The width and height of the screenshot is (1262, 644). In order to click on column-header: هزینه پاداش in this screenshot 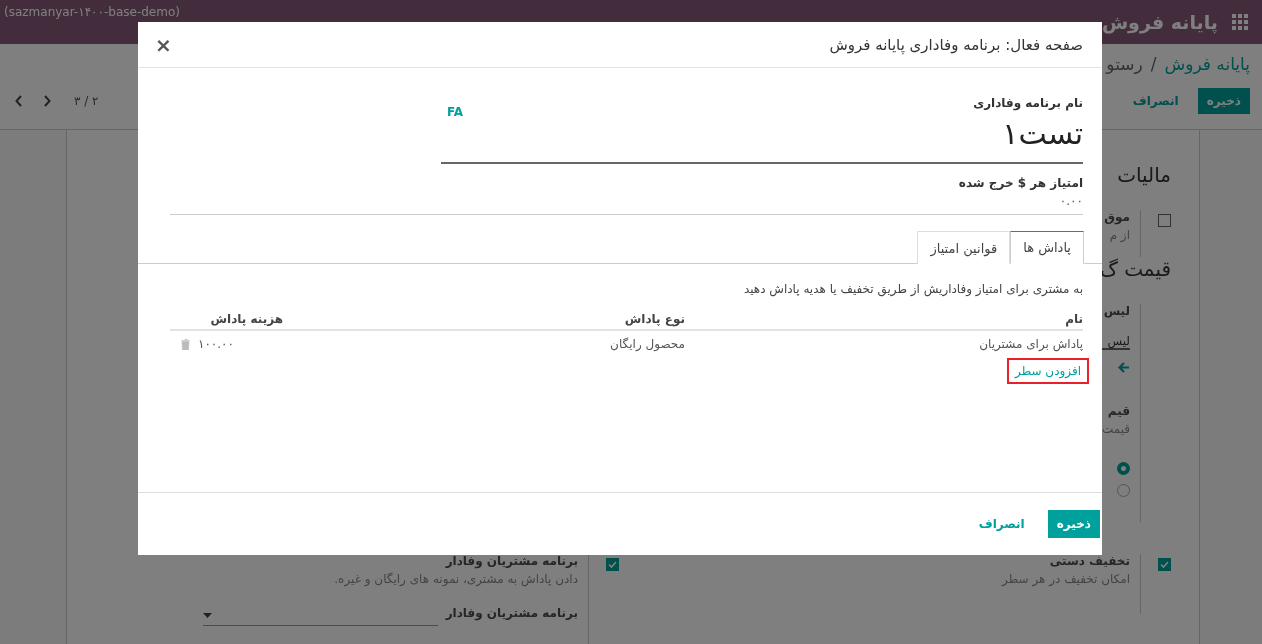, I will do `click(226, 319)`.